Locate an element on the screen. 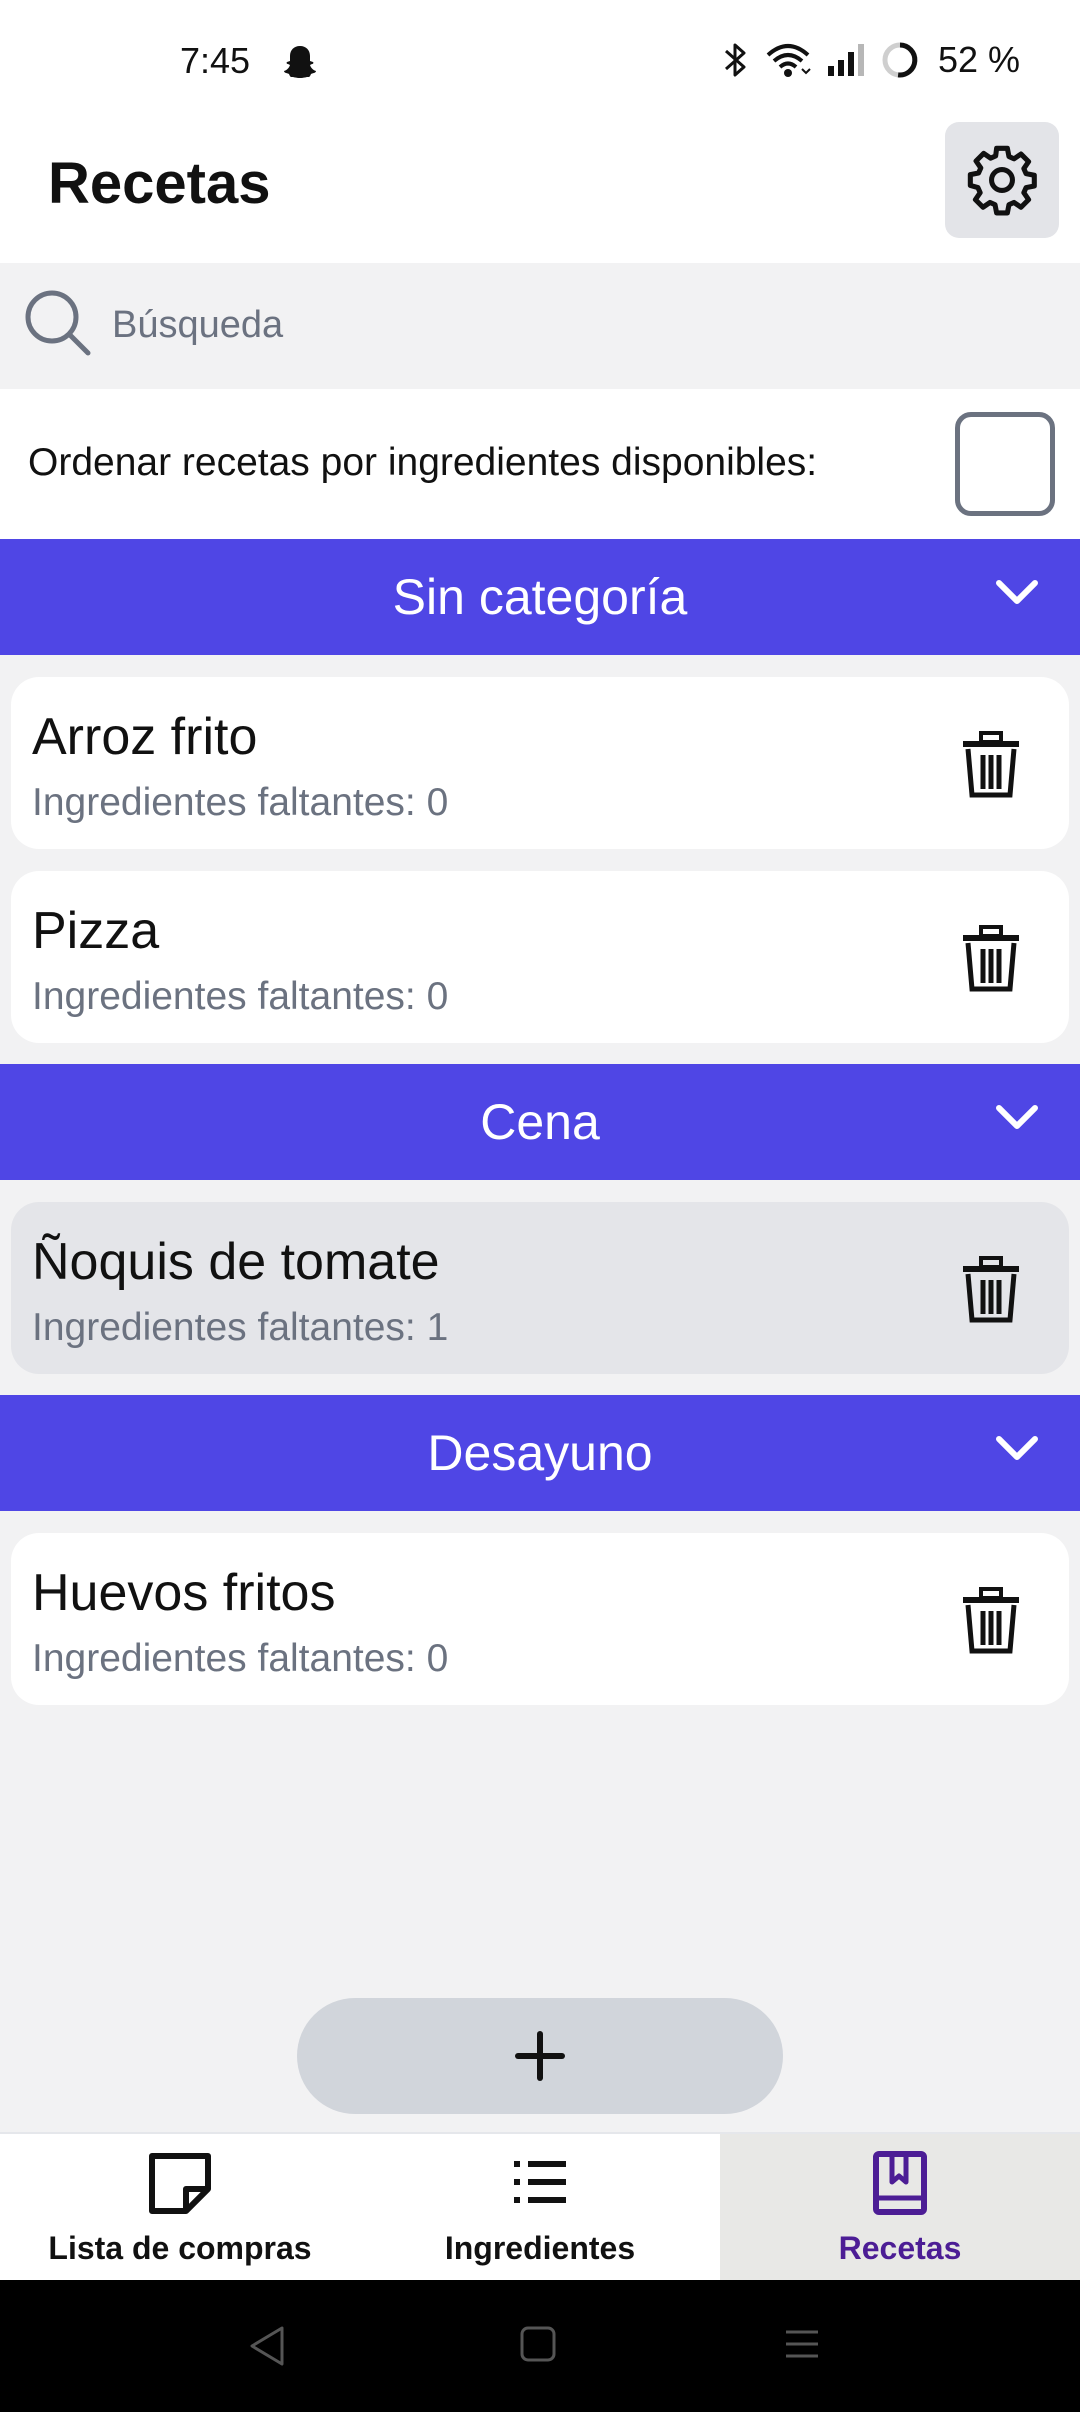 The image size is (1080, 2412). note-icon is located at coordinates (180, 2183).